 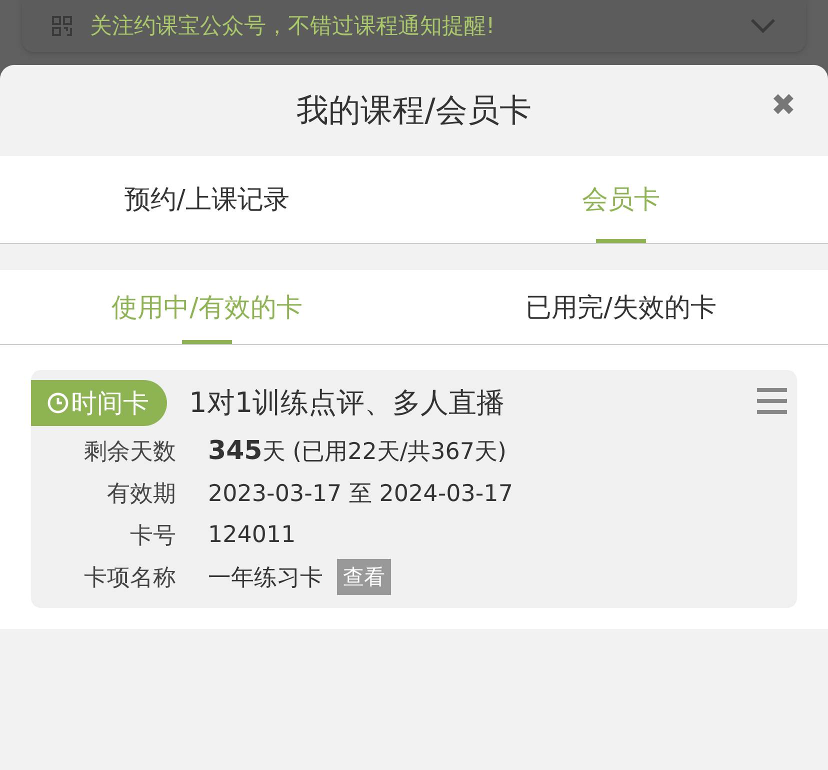 I want to click on qr-code-icon, so click(x=62, y=26).